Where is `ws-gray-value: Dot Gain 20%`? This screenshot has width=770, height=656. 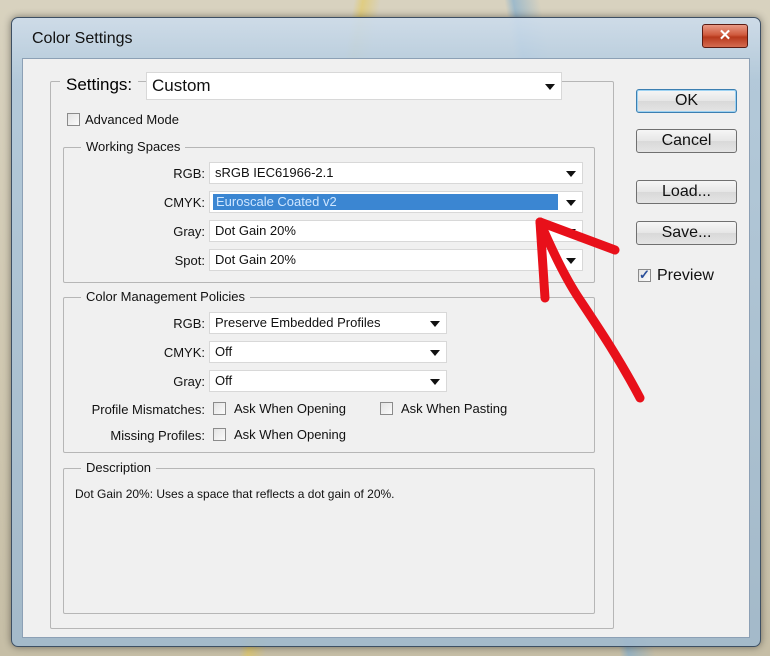 ws-gray-value: Dot Gain 20% is located at coordinates (255, 230).